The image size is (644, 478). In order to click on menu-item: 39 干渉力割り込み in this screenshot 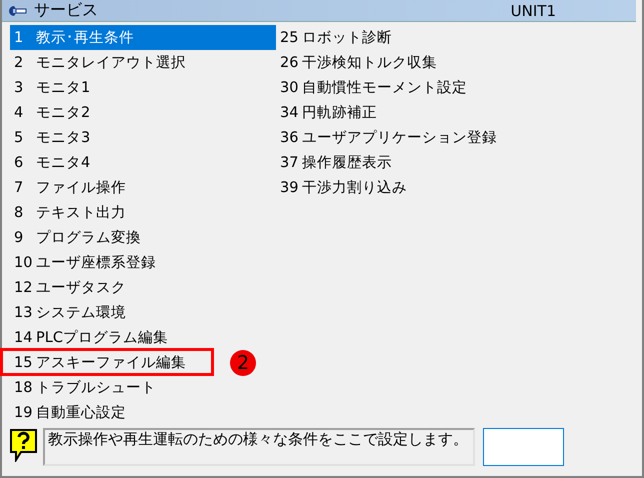, I will do `click(341, 187)`.